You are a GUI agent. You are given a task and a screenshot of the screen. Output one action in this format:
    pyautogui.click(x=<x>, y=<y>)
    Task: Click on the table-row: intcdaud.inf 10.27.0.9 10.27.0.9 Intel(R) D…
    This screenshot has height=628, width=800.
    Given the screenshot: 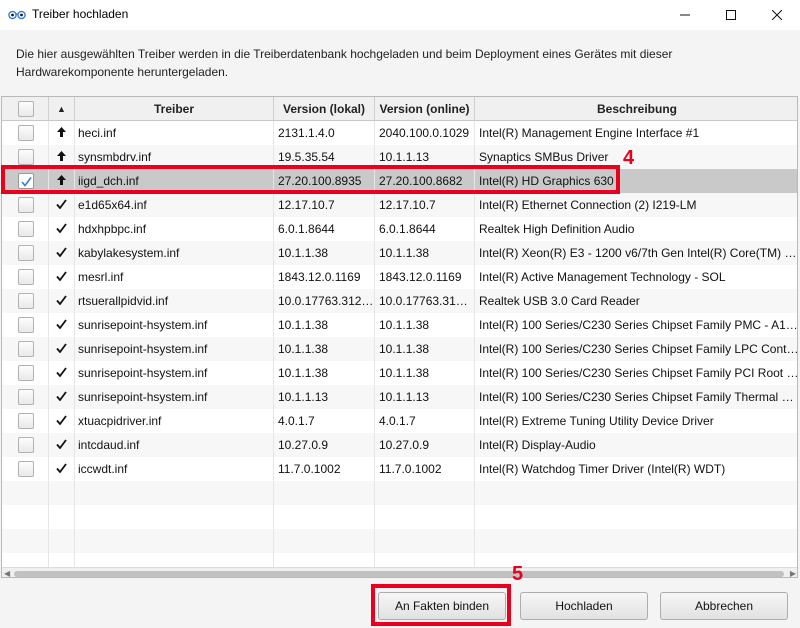 What is the action you would take?
    pyautogui.click(x=399, y=445)
    